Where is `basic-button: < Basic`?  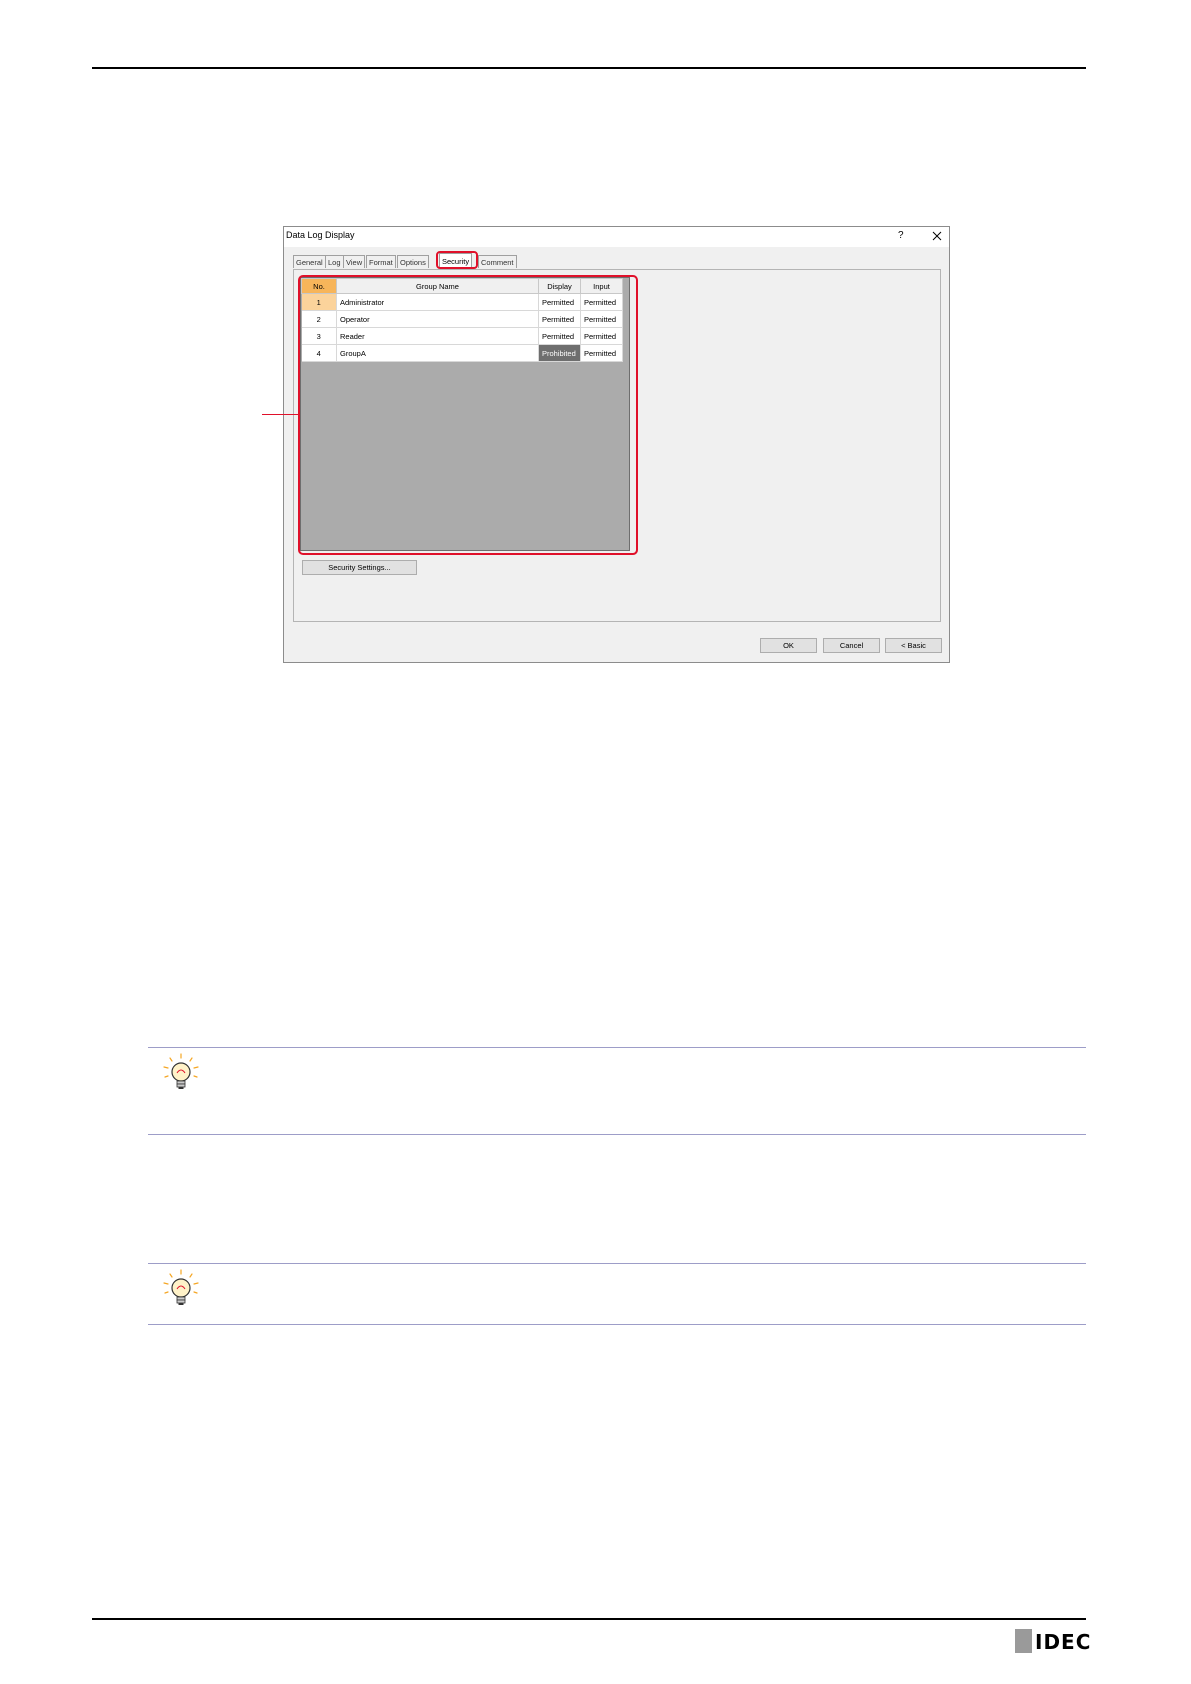
basic-button: < Basic is located at coordinates (913, 645).